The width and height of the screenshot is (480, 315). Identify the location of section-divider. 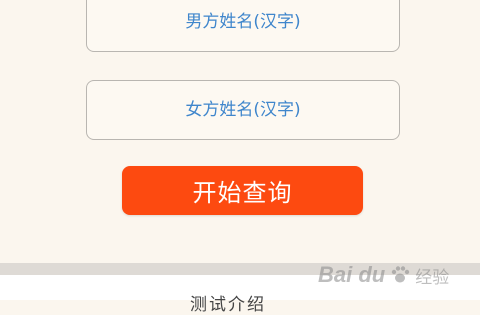
(240, 269).